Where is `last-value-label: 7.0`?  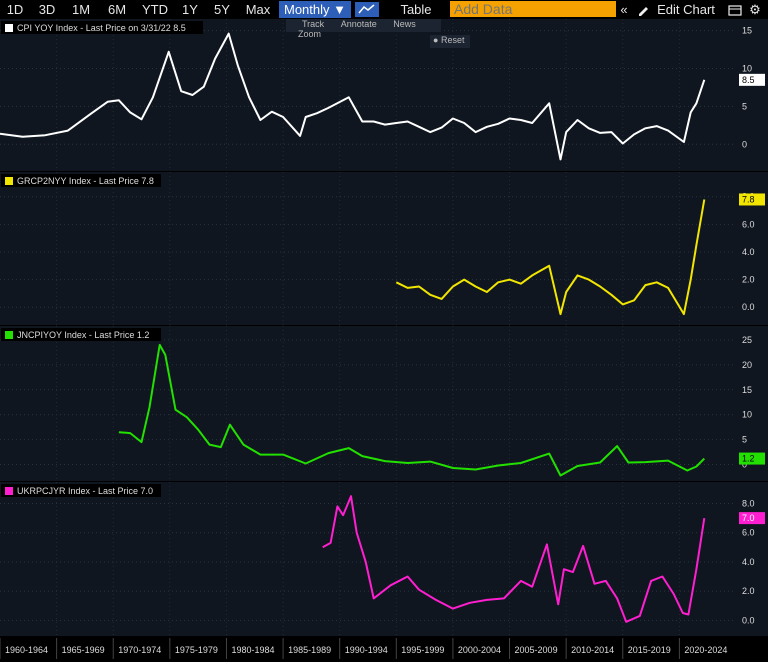 last-value-label: 7.0 is located at coordinates (748, 518).